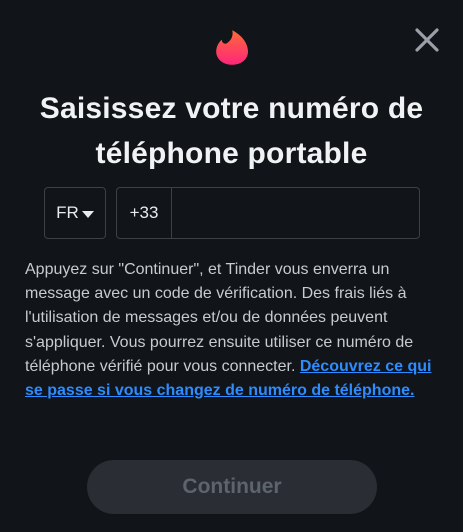  I want to click on phone-number-field: +33, so click(268, 213).